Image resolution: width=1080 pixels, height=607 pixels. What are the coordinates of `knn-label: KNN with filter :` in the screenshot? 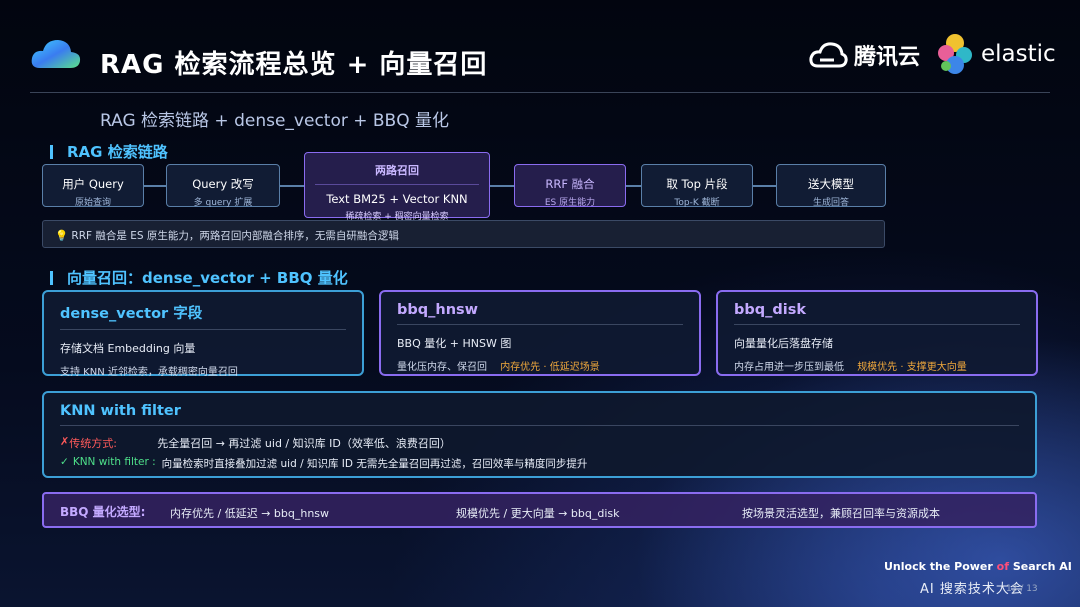 It's located at (114, 462).